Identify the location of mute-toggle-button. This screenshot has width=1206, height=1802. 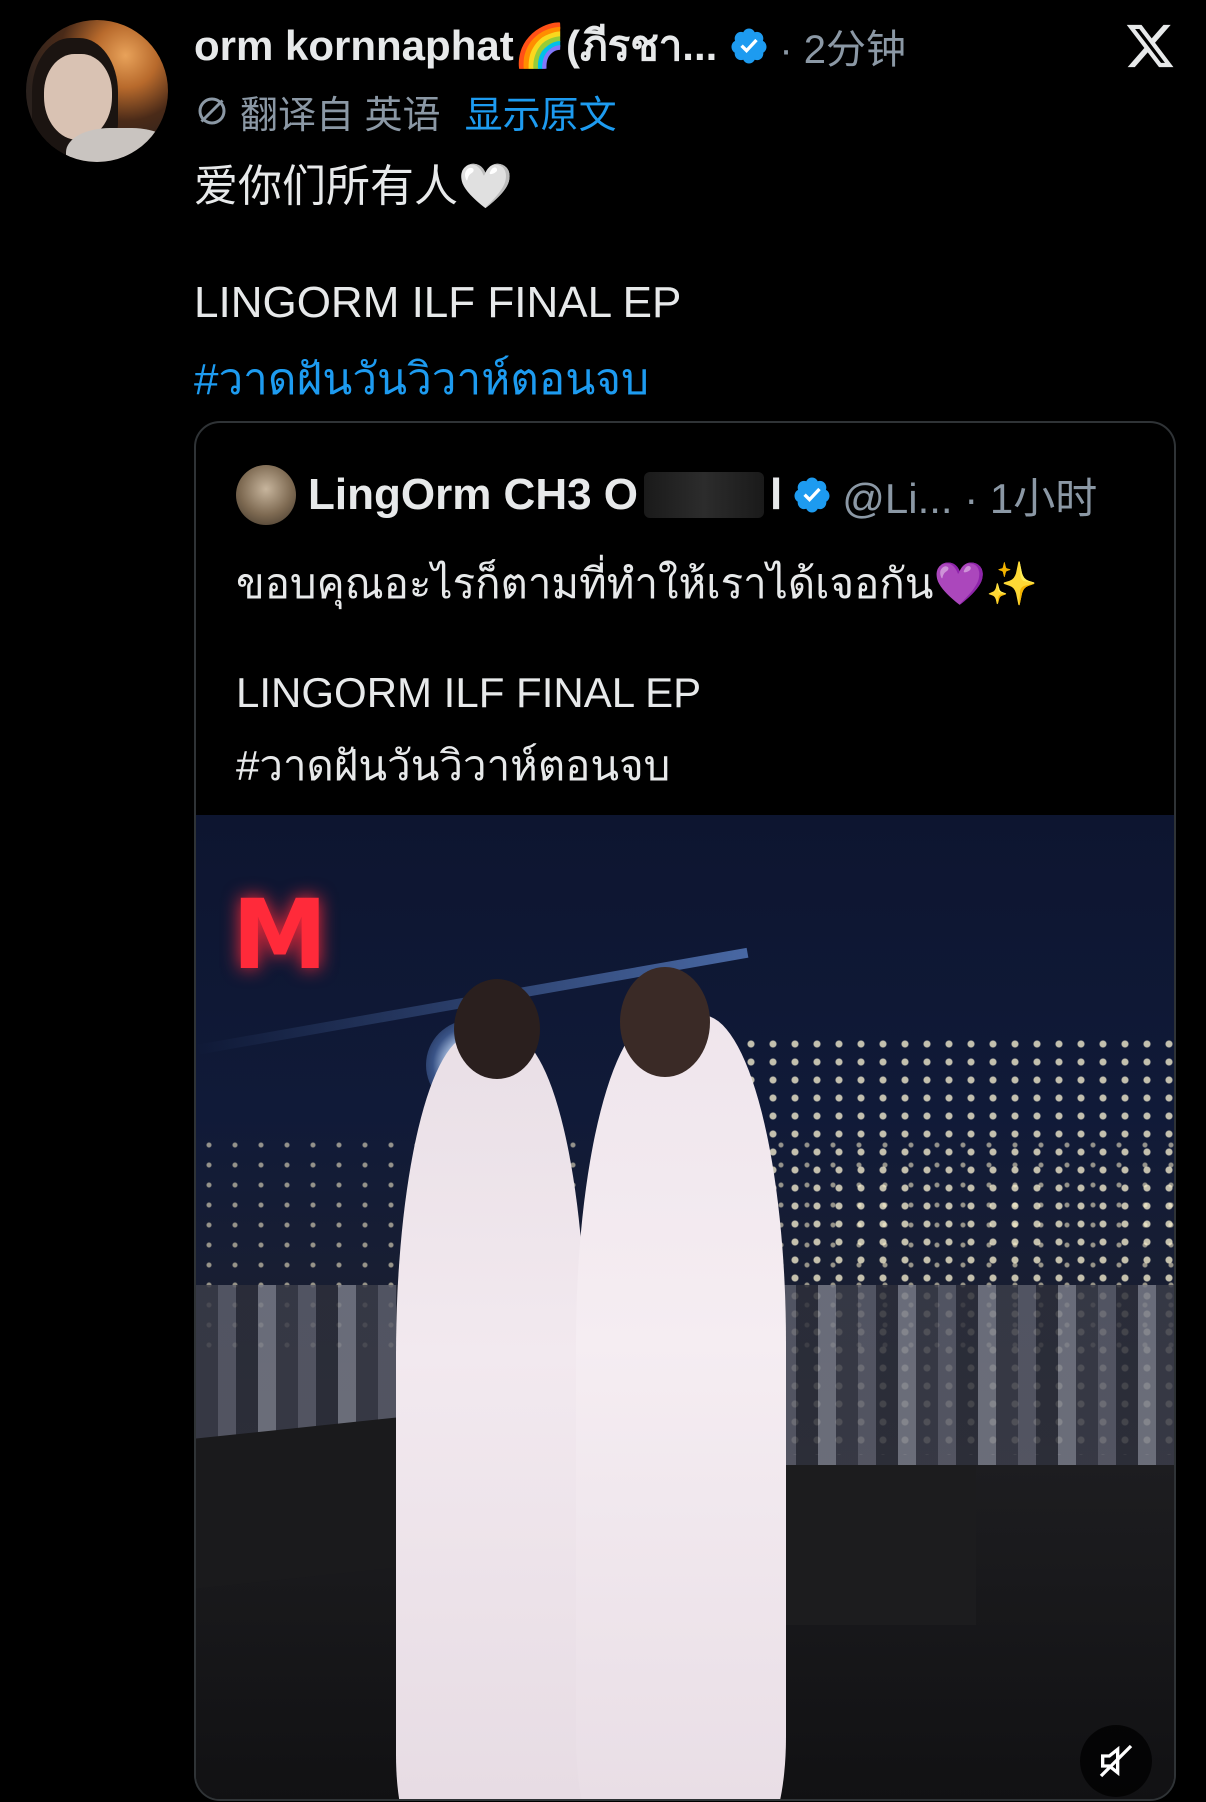
(1116, 1761).